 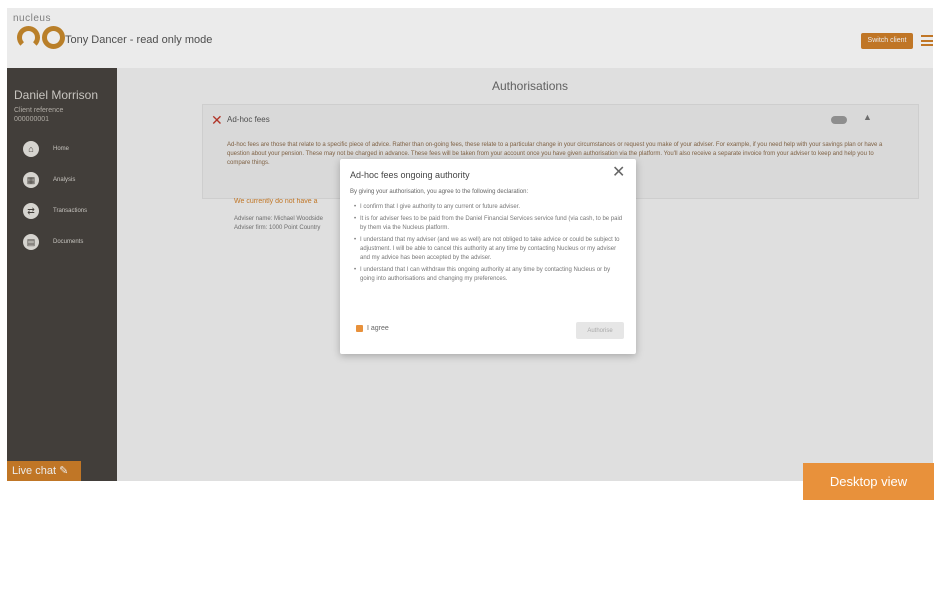 What do you see at coordinates (410, 175) in the screenshot?
I see `modal-title: Ad-hoc fees ongoing authority` at bounding box center [410, 175].